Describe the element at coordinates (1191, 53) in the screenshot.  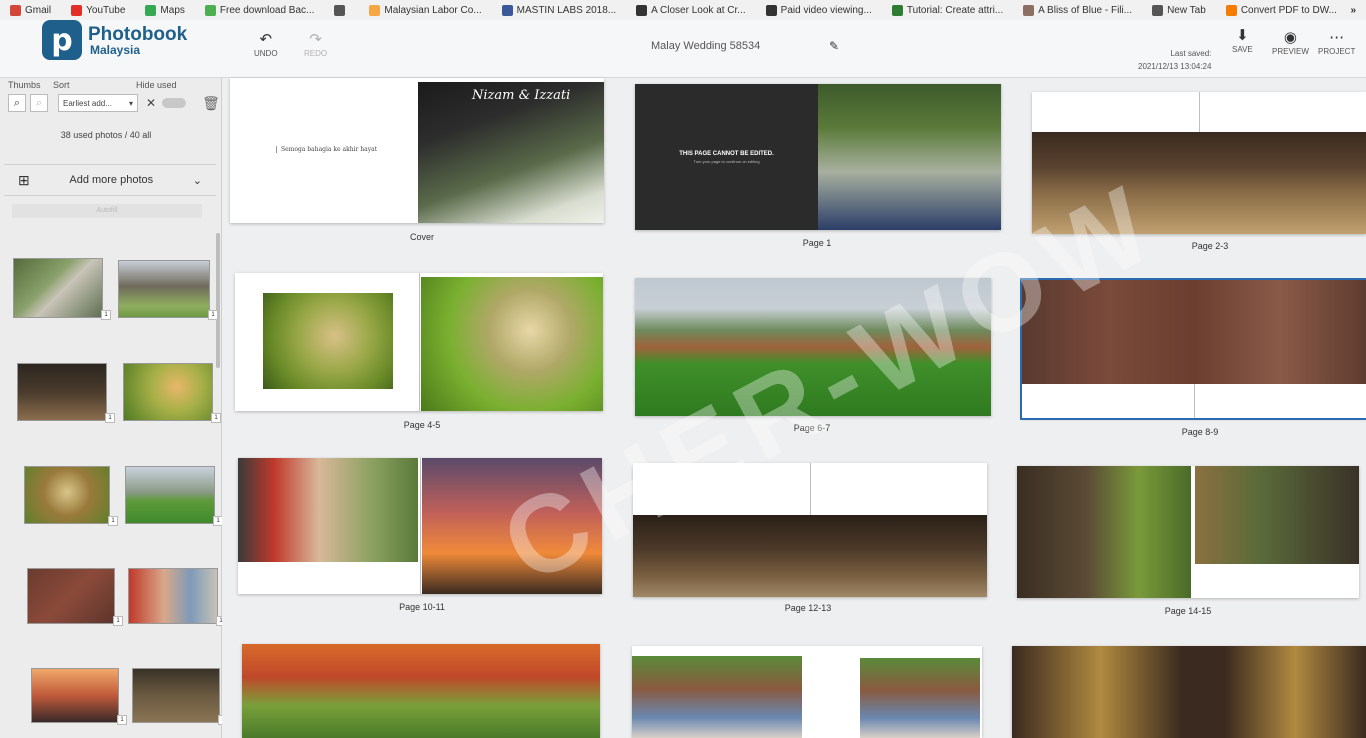
I see `last-saved-label: Last saved:` at that location.